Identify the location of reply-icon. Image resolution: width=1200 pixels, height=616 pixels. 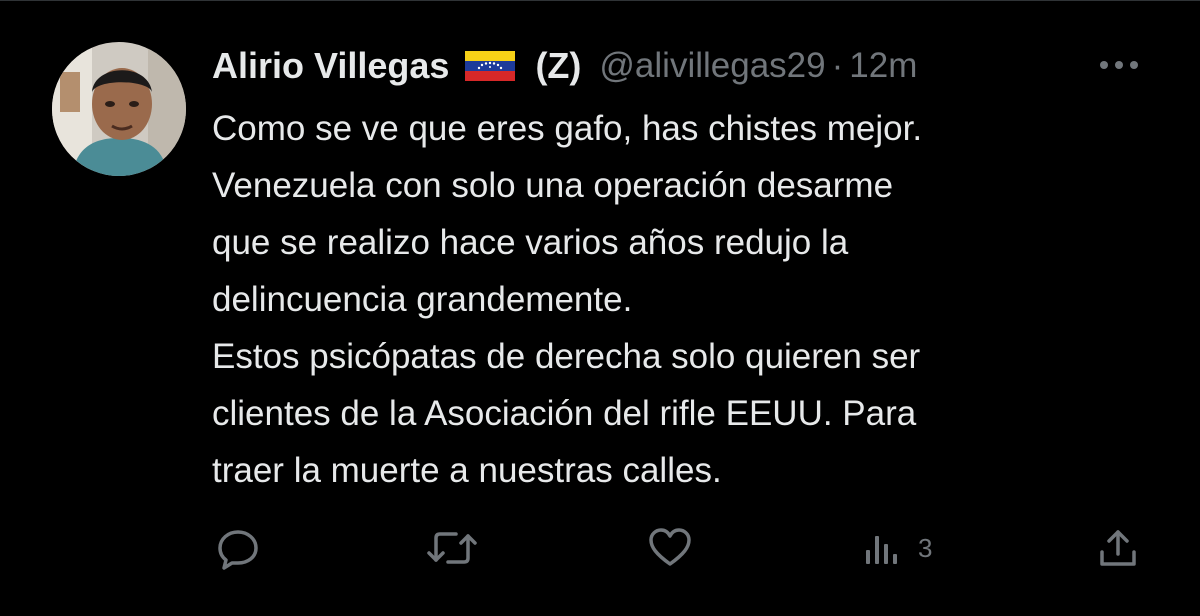
(238, 548).